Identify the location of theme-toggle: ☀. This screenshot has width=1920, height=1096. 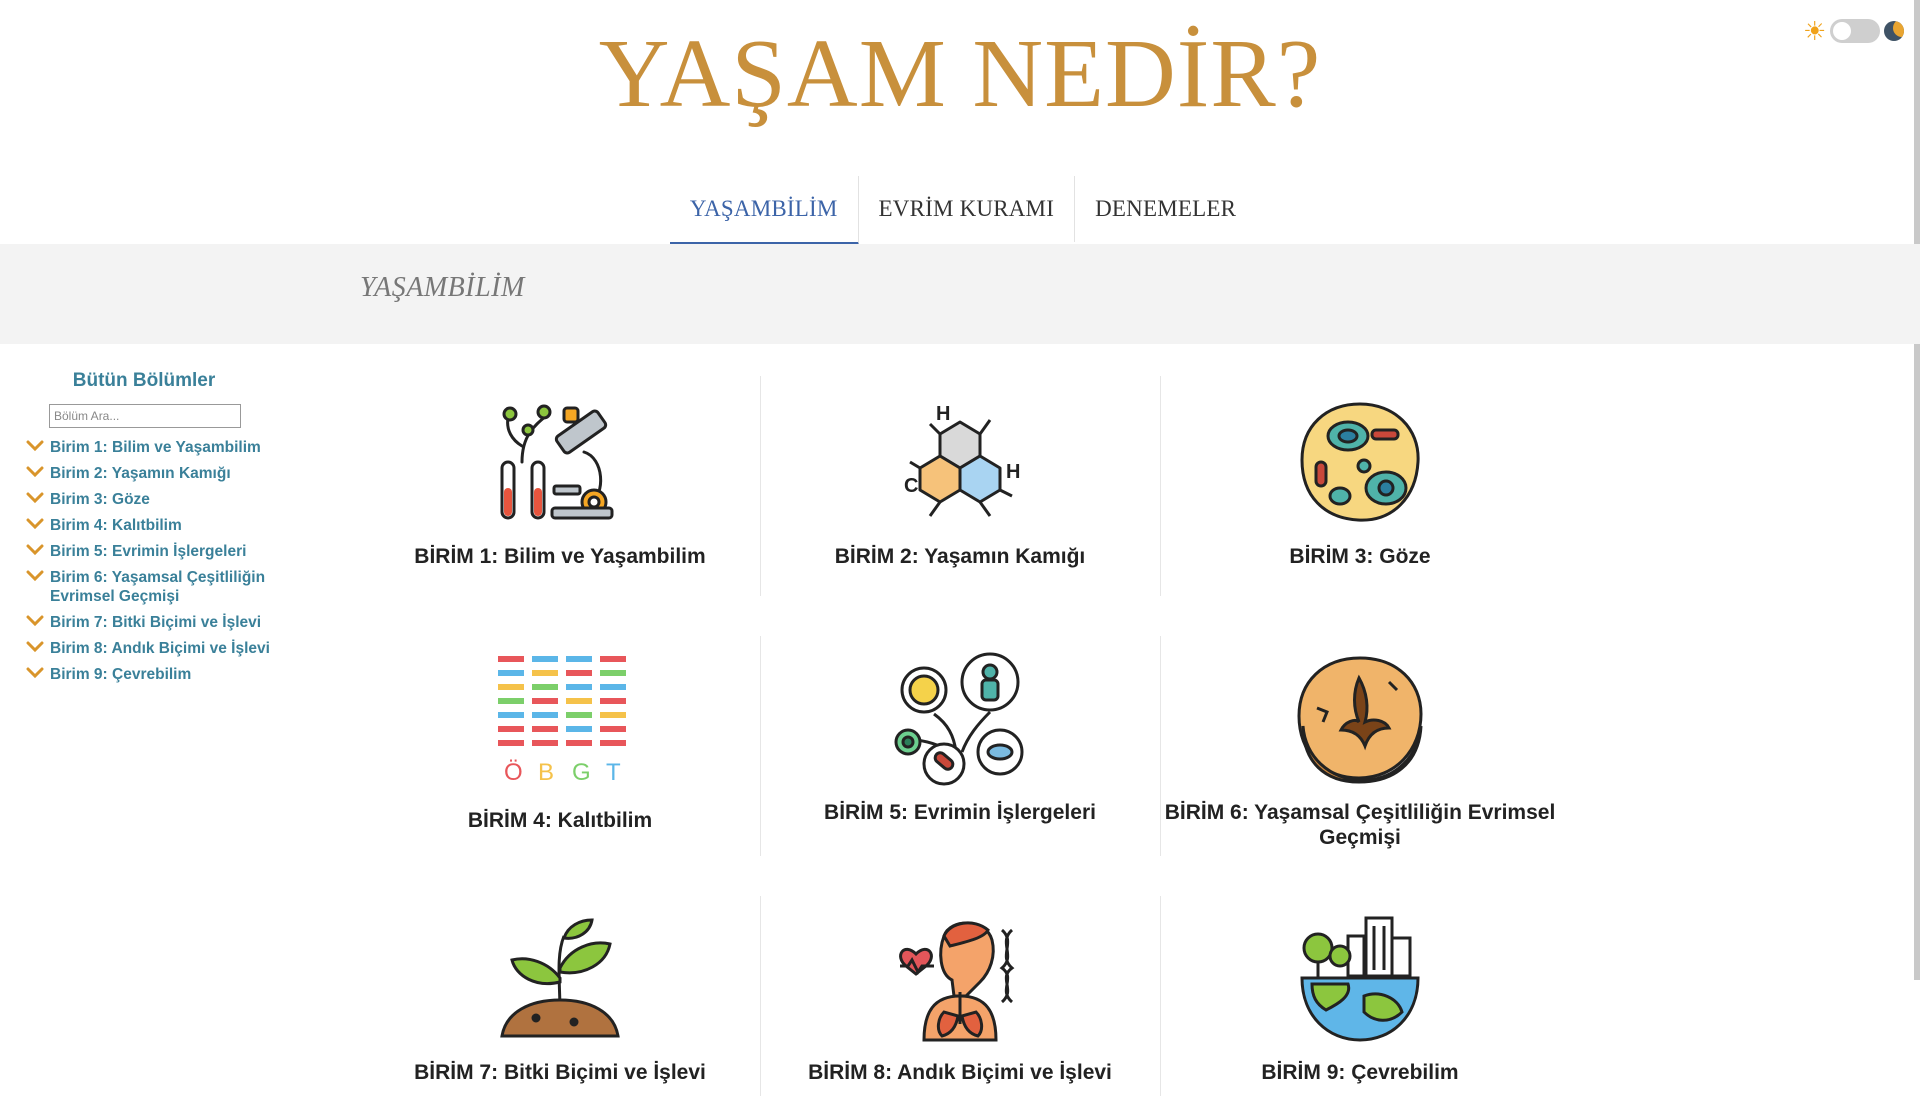
(1854, 31).